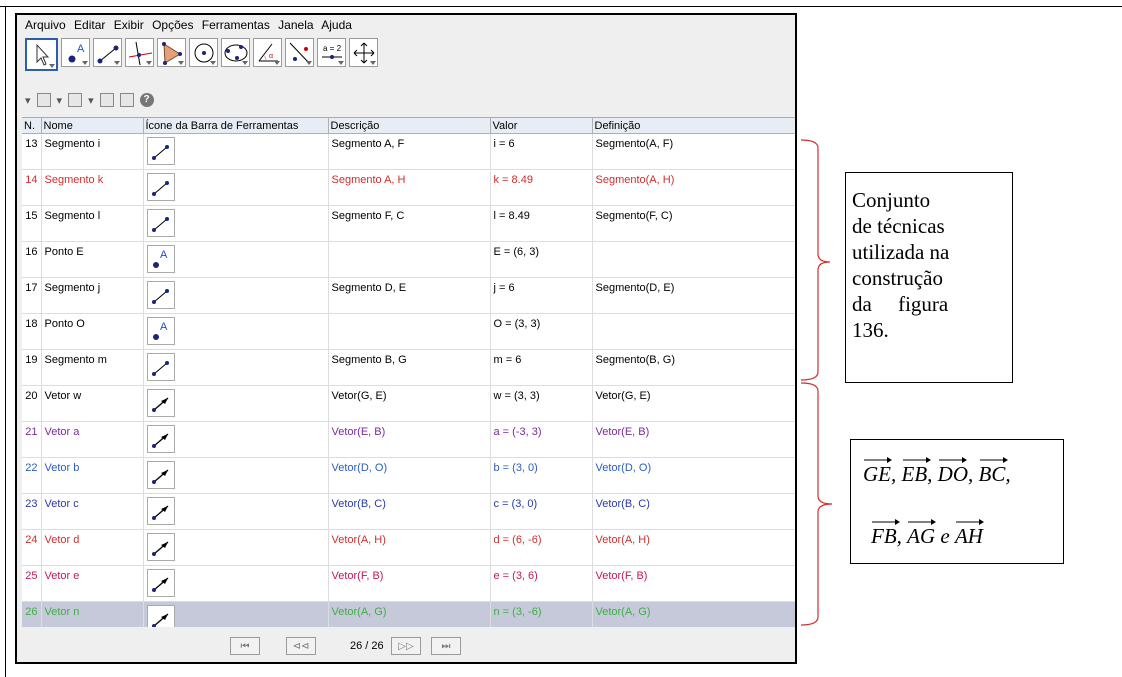 This screenshot has height=677, width=1122. Describe the element at coordinates (92, 295) in the screenshot. I see `row-name: Segmento j` at that location.